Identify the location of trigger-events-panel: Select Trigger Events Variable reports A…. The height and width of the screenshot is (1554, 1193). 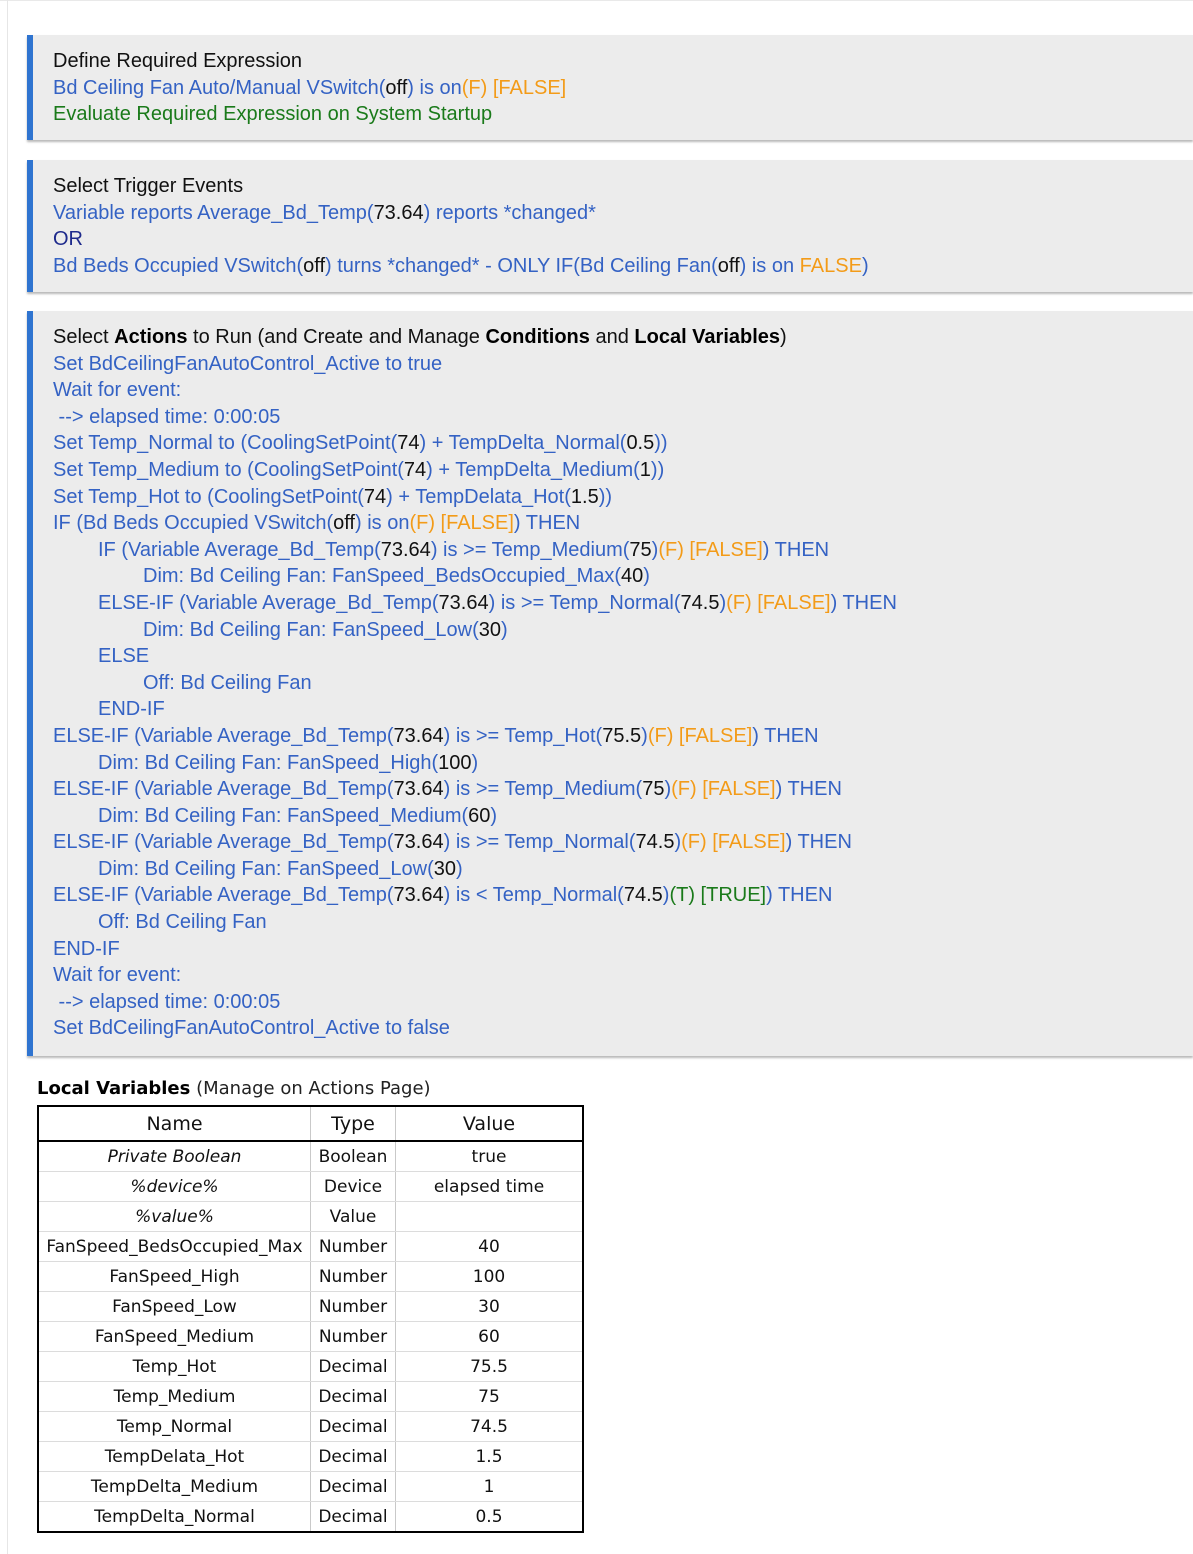
(610, 226).